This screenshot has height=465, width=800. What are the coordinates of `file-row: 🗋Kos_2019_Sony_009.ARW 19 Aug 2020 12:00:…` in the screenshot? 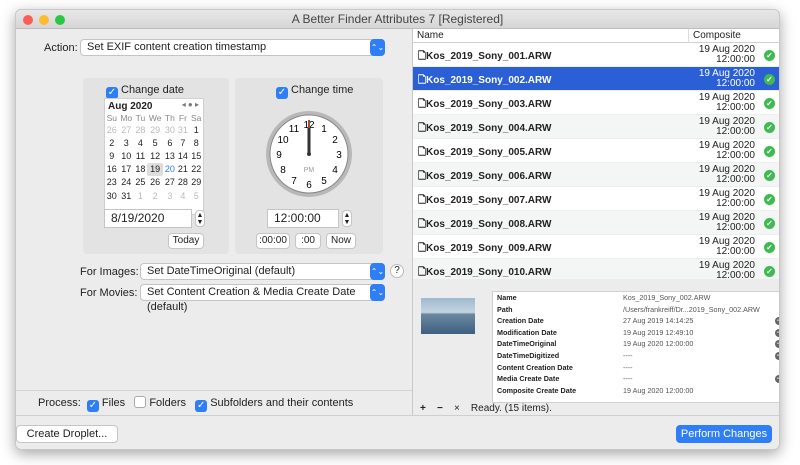 It's located at (596, 247).